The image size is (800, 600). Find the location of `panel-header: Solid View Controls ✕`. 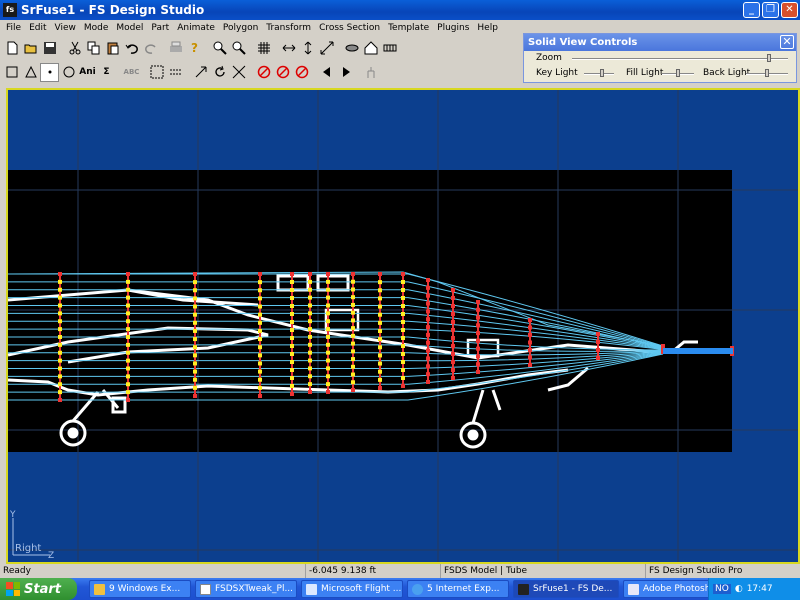

panel-header: Solid View Controls ✕ is located at coordinates (660, 42).